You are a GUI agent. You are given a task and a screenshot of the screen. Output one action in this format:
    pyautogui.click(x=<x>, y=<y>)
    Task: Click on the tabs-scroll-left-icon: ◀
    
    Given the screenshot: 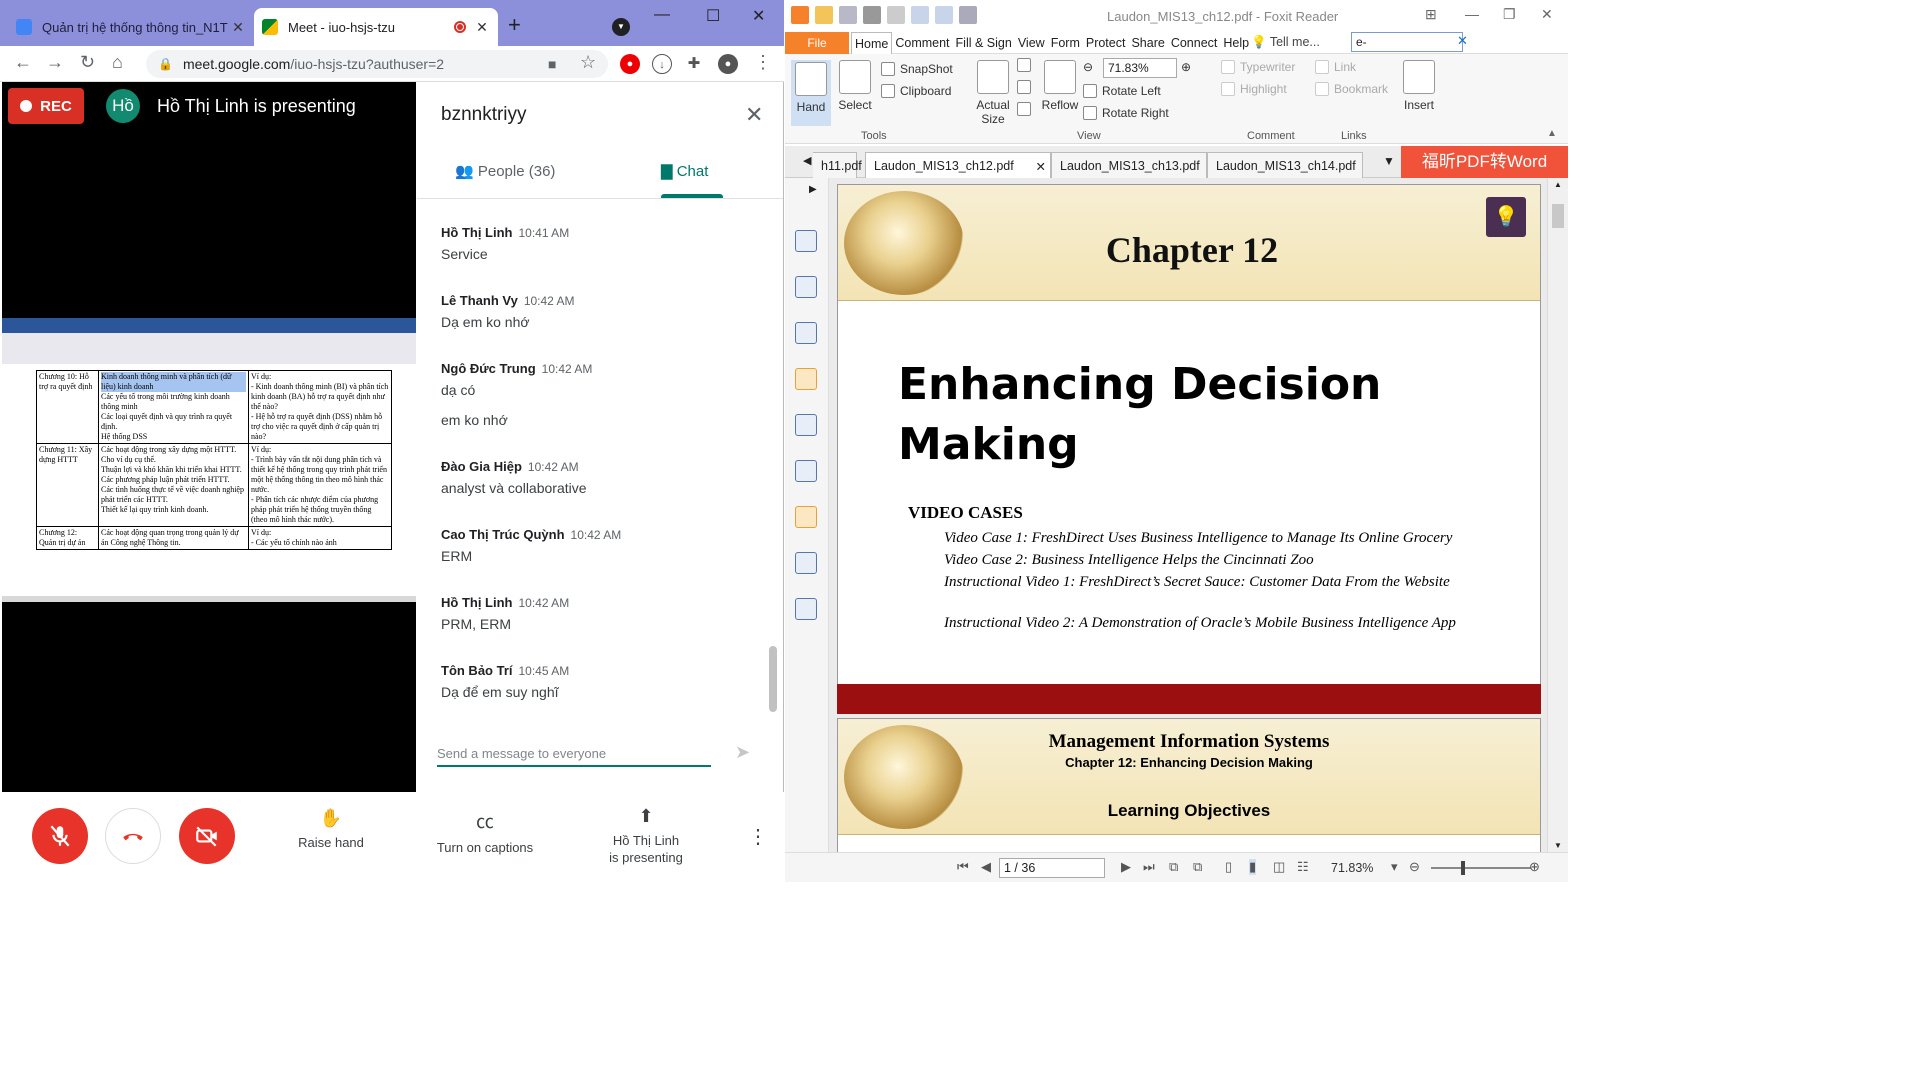 What is the action you would take?
    pyautogui.click(x=807, y=160)
    